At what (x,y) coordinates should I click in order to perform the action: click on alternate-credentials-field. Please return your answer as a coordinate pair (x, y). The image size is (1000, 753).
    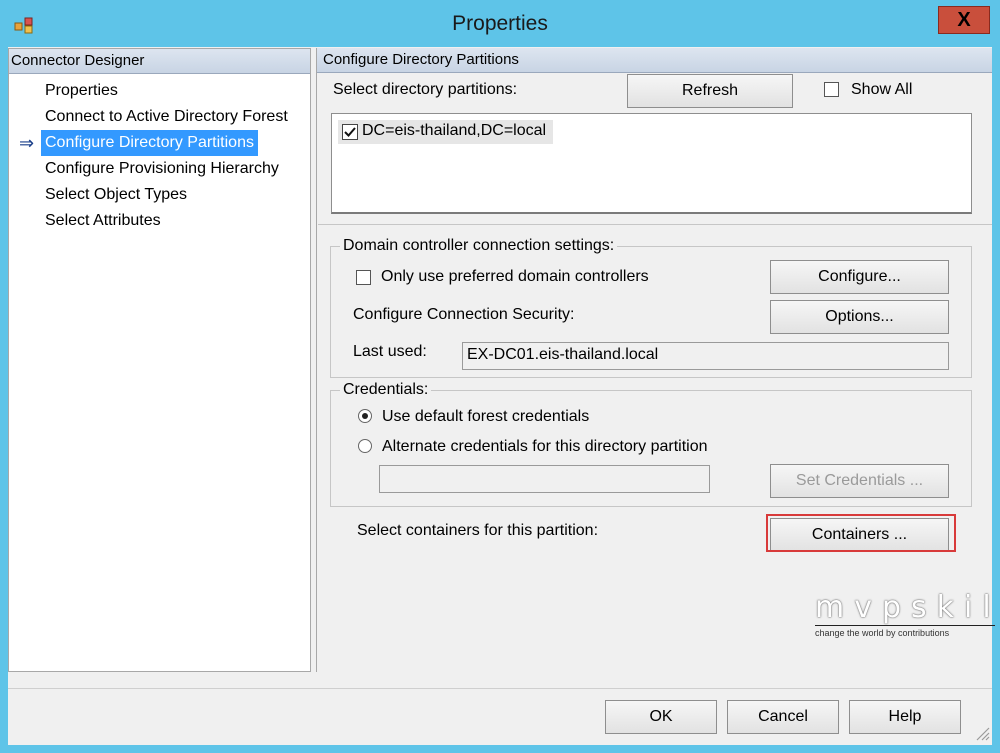
    Looking at the image, I should click on (544, 479).